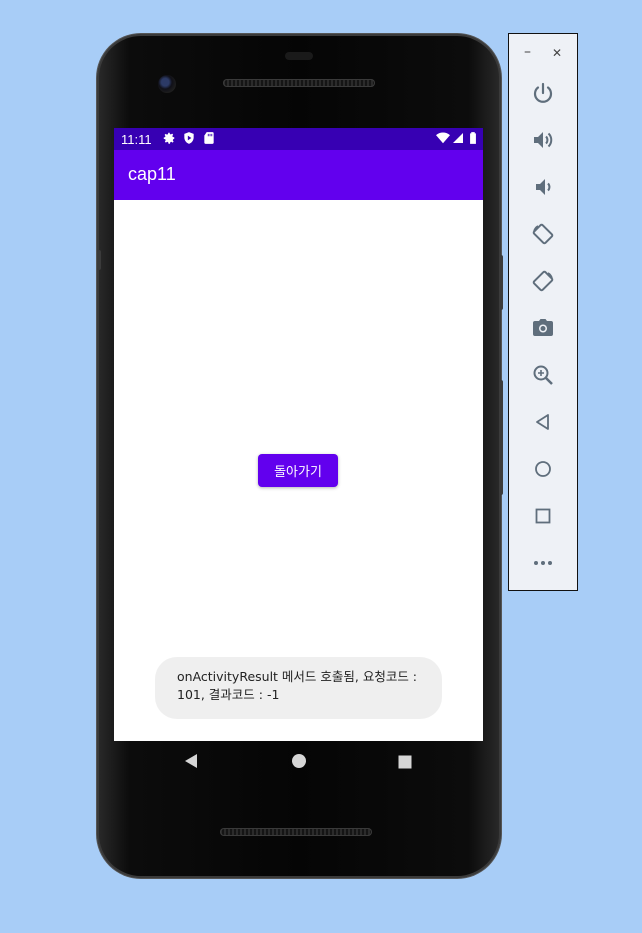 This screenshot has width=642, height=933. What do you see at coordinates (543, 281) in the screenshot?
I see `rotate-right-icon` at bounding box center [543, 281].